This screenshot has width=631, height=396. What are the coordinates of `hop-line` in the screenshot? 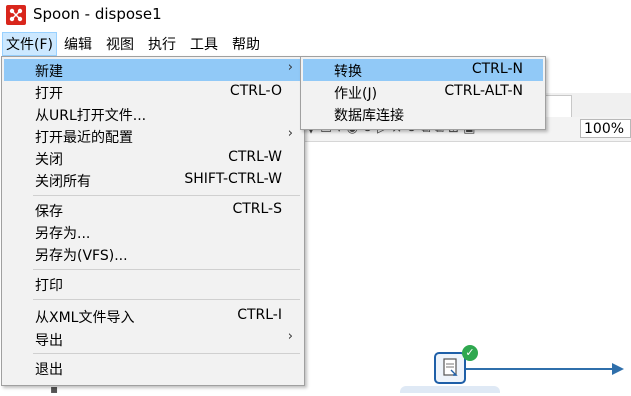 It's located at (541, 369).